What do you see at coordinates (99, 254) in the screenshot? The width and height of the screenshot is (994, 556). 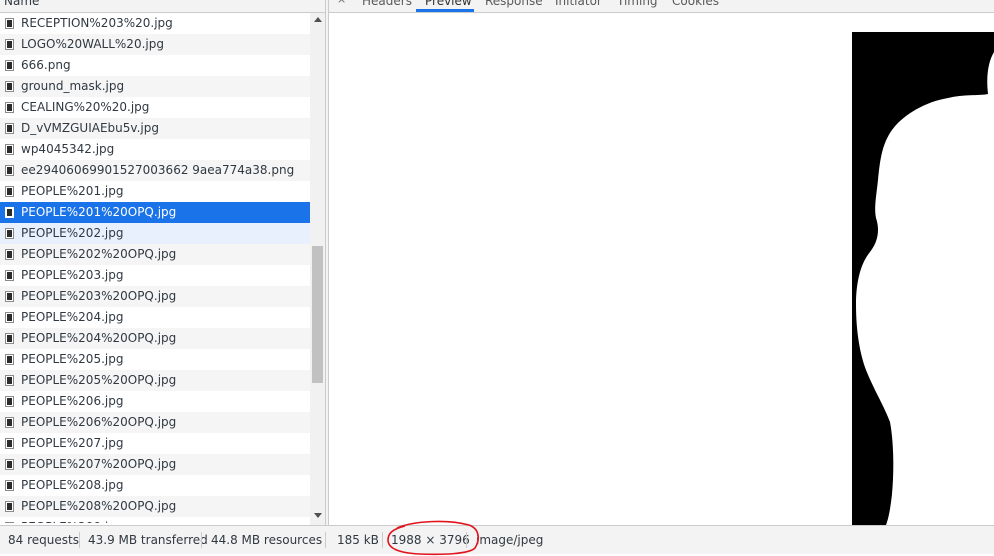 I see `request-name: PEOPLE%202%20OPQ.jpg` at bounding box center [99, 254].